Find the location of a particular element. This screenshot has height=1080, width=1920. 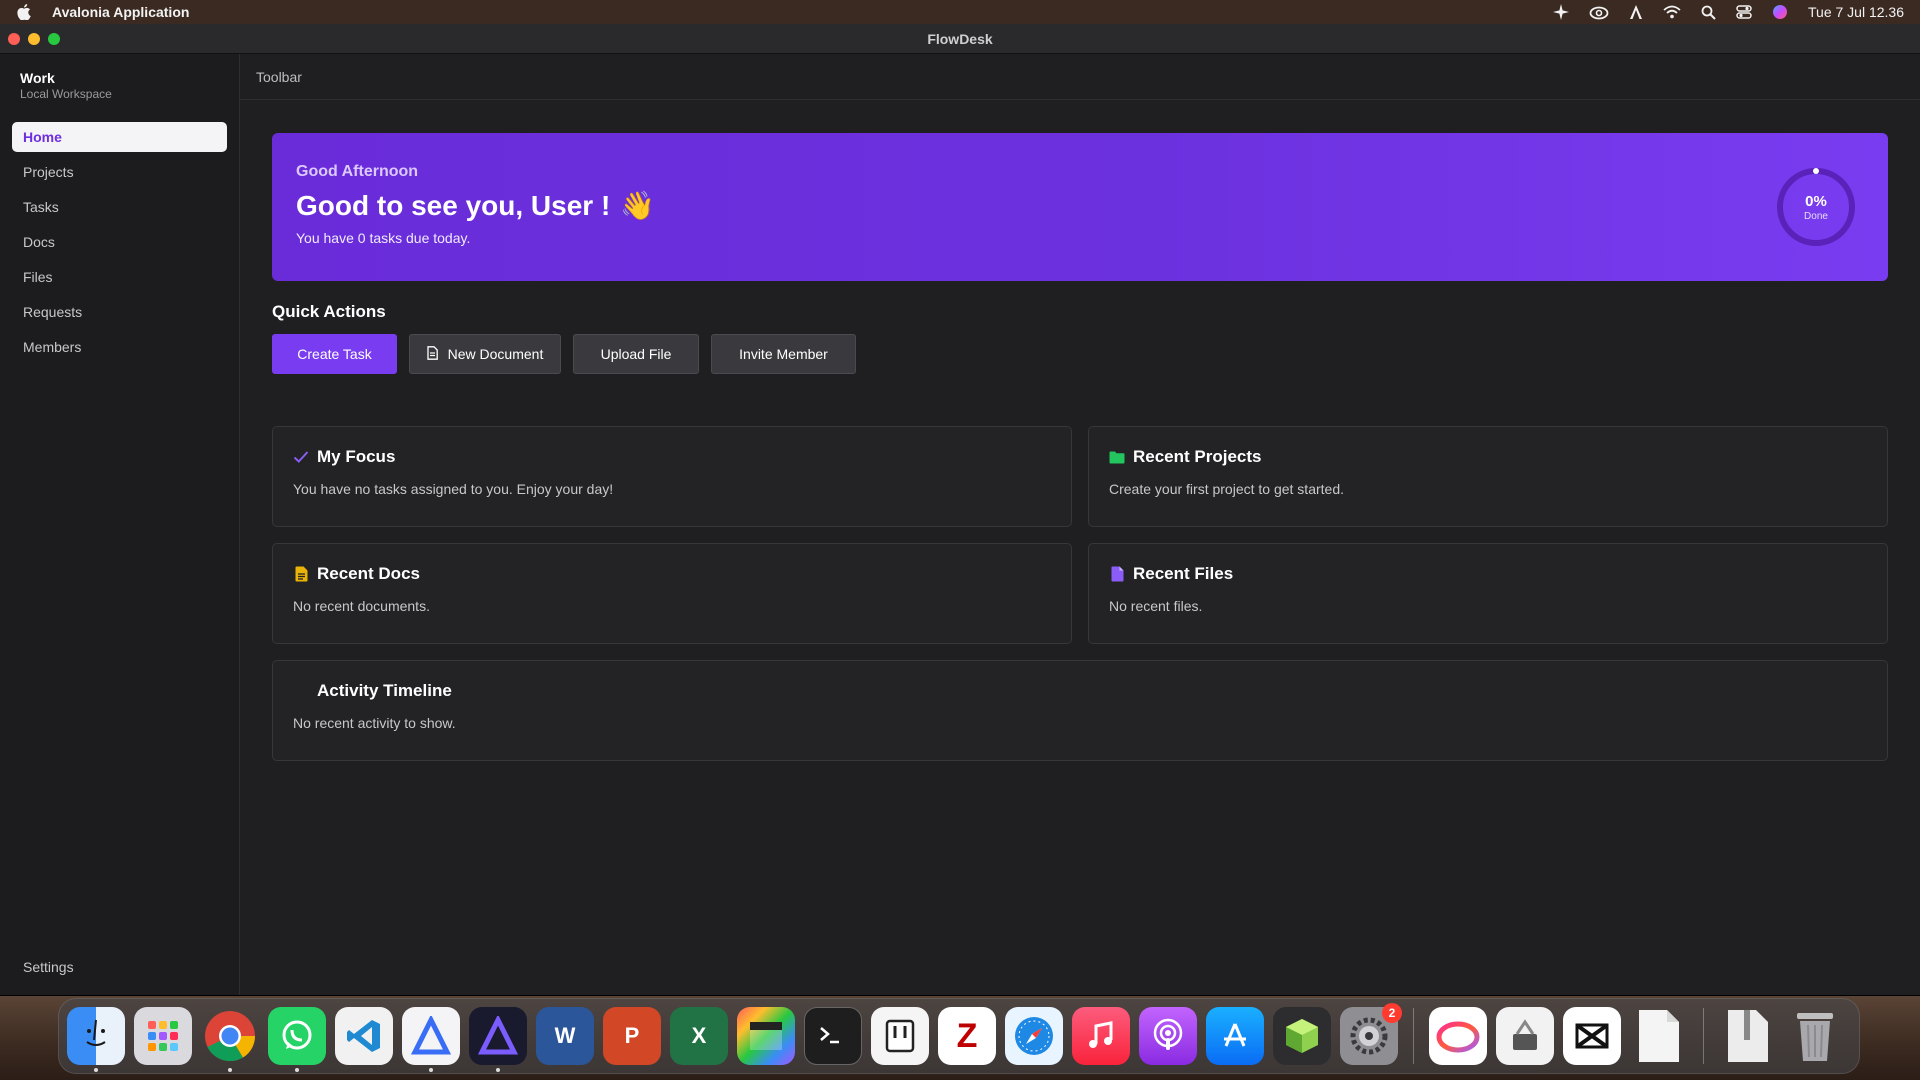

search-icon is located at coordinates (1708, 12).